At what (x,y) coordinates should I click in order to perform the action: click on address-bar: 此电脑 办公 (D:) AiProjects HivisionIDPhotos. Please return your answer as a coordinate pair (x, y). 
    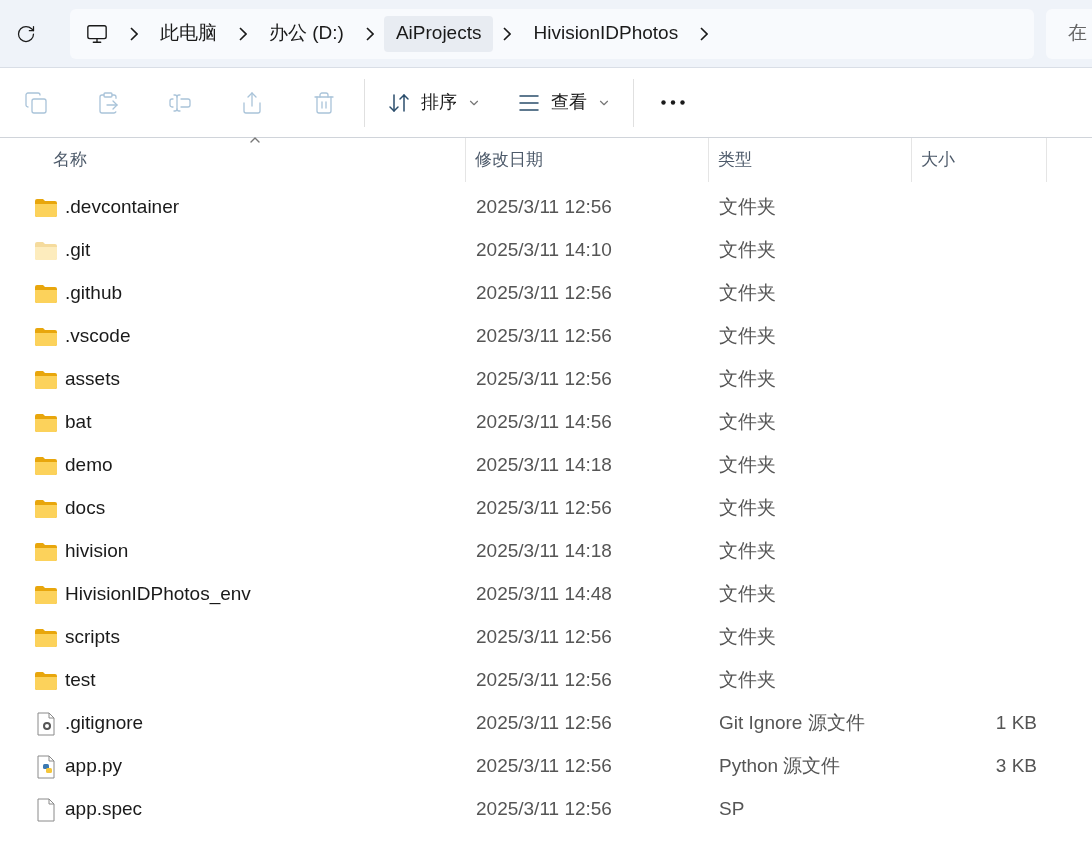
    Looking at the image, I should click on (552, 33).